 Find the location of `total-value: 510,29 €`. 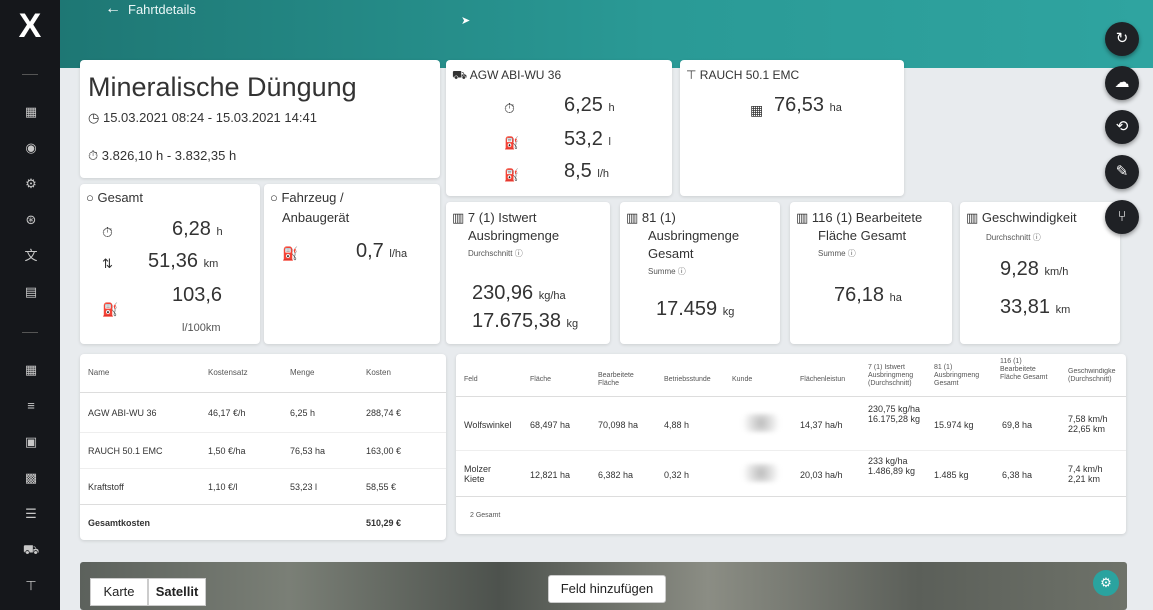

total-value: 510,29 € is located at coordinates (384, 523).